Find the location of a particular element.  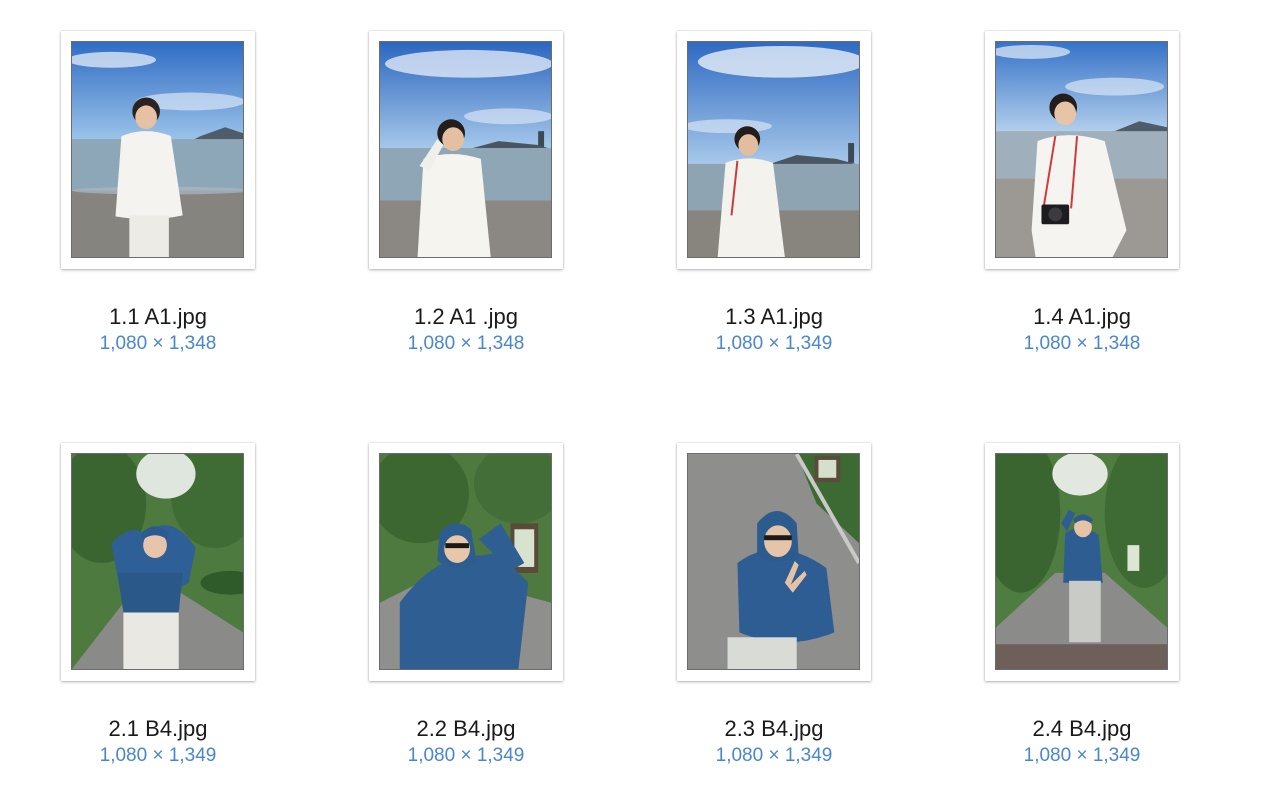

file-item: 1.4 A1.jpg 1,080 × 1,348 is located at coordinates (1082, 193).